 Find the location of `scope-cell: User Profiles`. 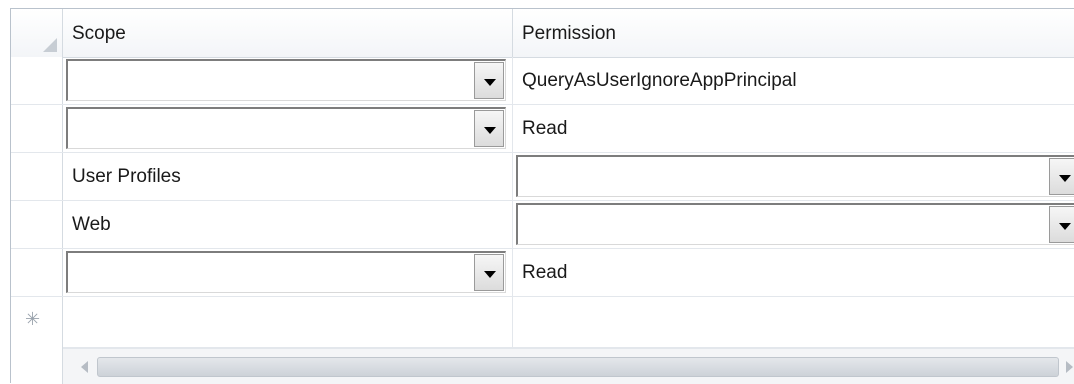

scope-cell: User Profiles is located at coordinates (288, 176).